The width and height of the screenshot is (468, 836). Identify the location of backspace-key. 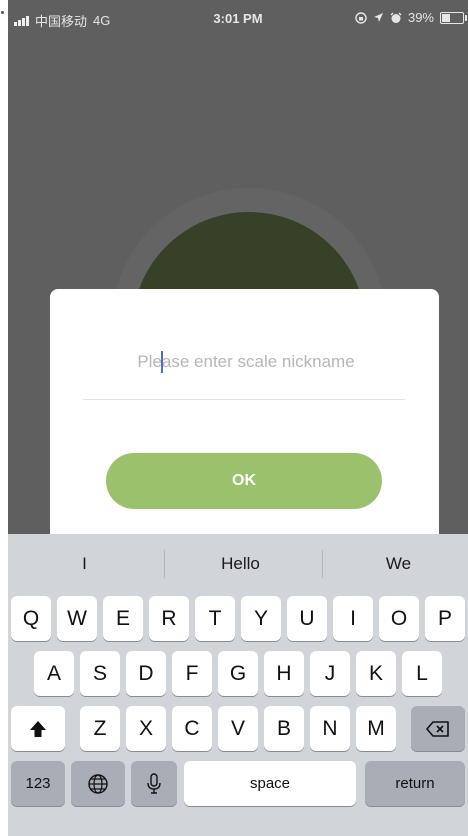
(438, 728).